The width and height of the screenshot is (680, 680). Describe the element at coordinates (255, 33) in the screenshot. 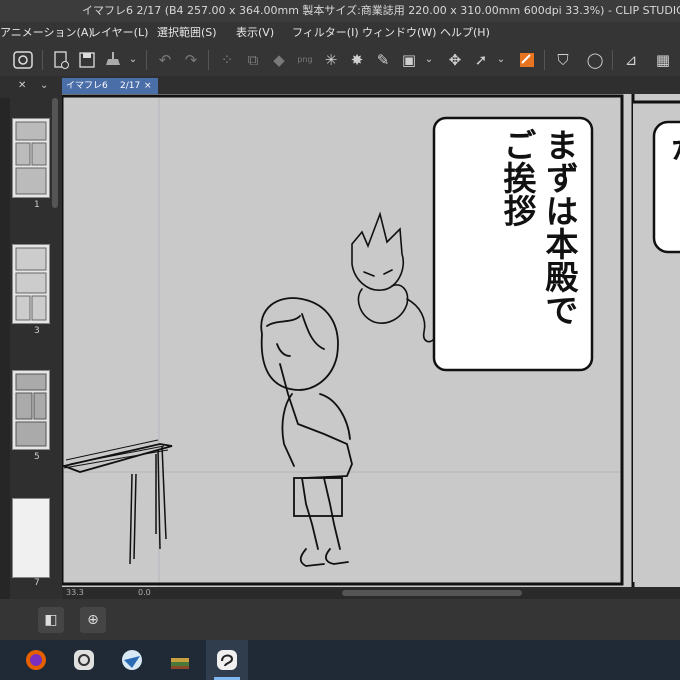

I see `menu-view: 表示(V)` at that location.